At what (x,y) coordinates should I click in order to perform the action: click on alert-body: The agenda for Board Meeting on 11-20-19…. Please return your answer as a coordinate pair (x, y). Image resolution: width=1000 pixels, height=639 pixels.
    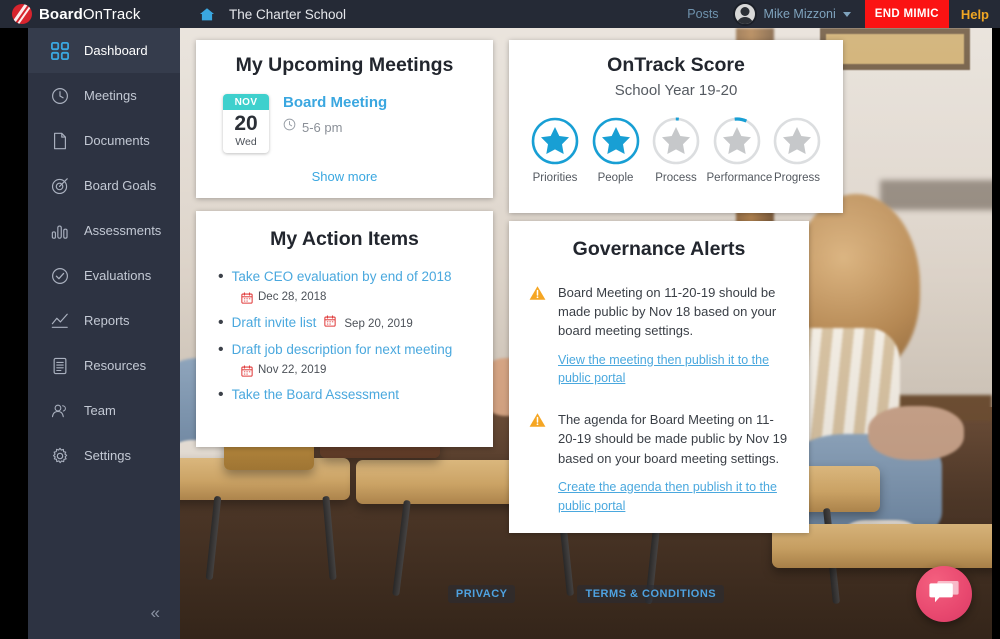
    Looking at the image, I should click on (673, 462).